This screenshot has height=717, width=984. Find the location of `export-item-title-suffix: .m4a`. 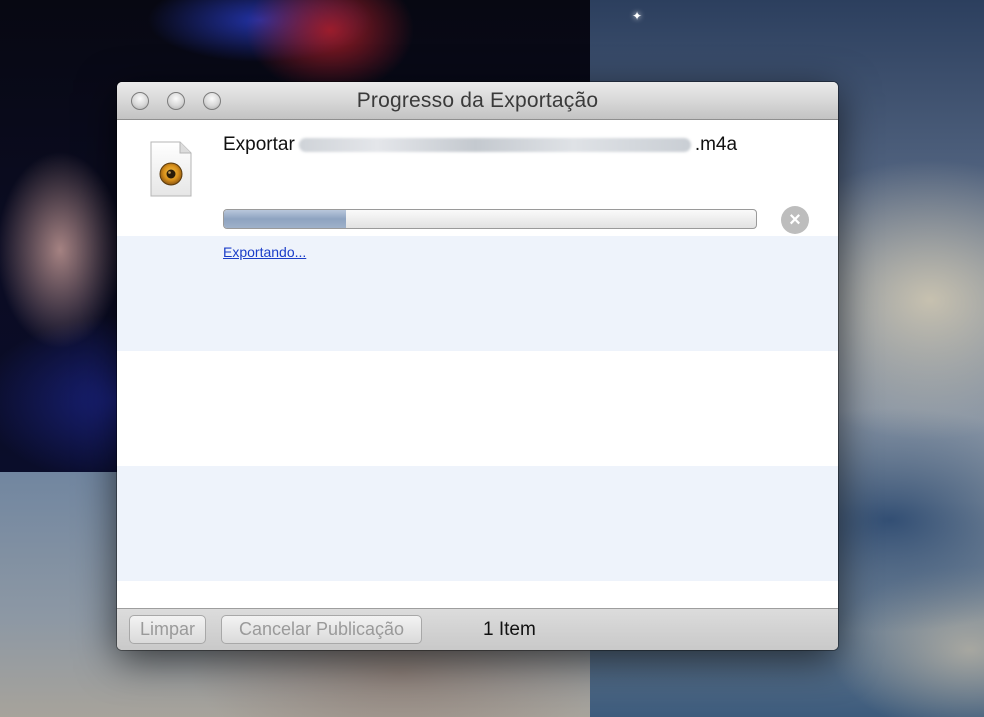

export-item-title-suffix: .m4a is located at coordinates (716, 144).